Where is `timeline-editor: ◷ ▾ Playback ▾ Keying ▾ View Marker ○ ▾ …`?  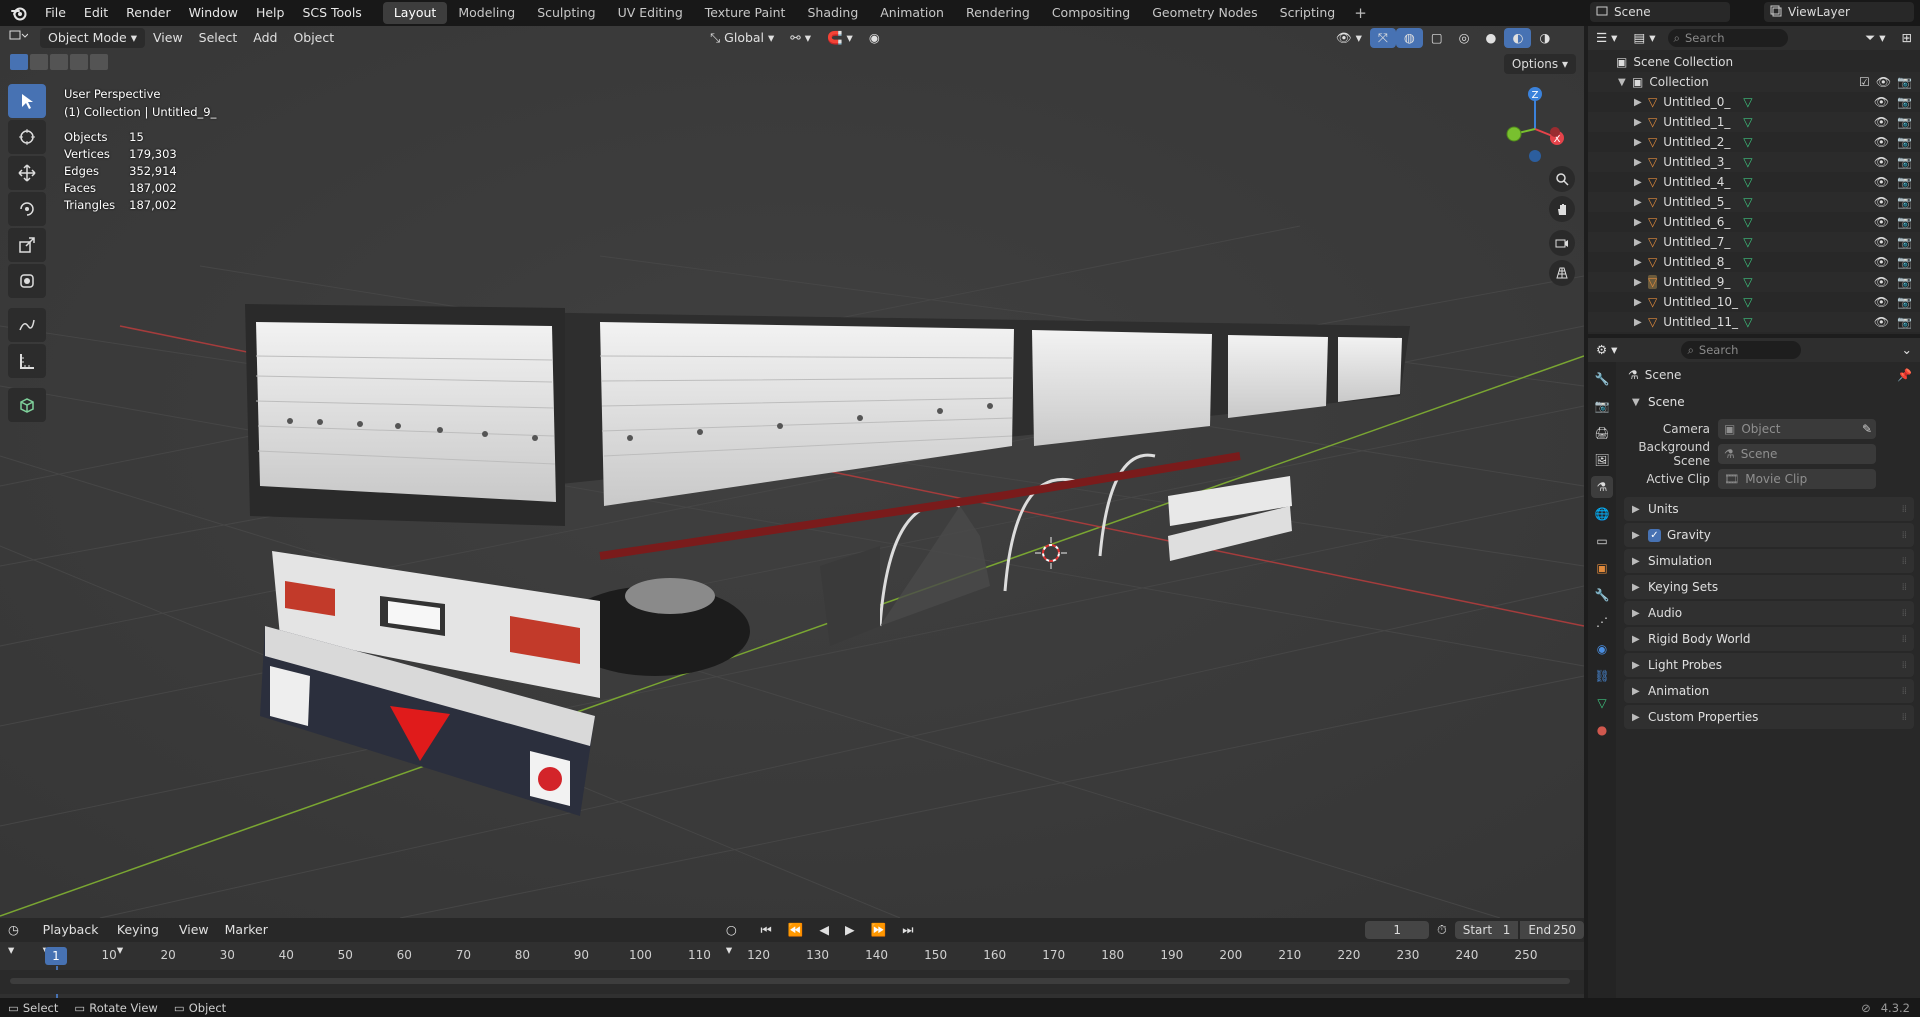
timeline-editor: ◷ ▾ Playback ▾ Keying ▾ View Marker ○ ▾ … is located at coordinates (792, 958).